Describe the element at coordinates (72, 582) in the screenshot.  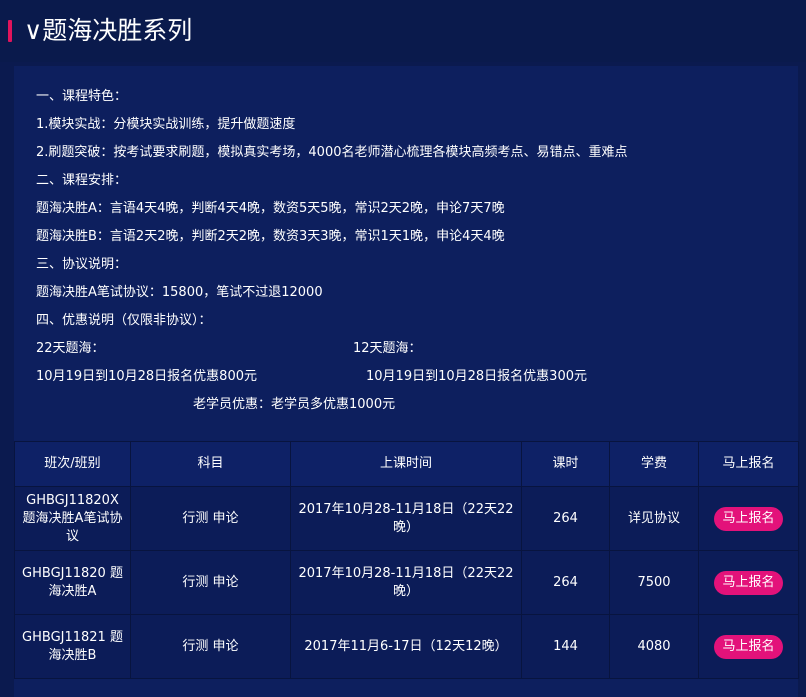
I see `cell-class: GHBGJ11820 题海决胜A` at that location.